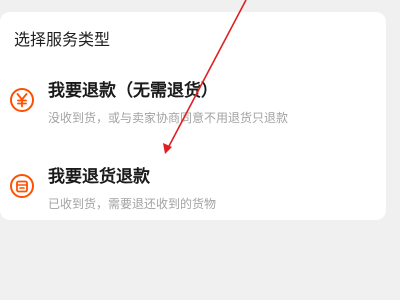 The height and width of the screenshot is (300, 400). Describe the element at coordinates (99, 177) in the screenshot. I see `option-title: 我要退货退款` at that location.